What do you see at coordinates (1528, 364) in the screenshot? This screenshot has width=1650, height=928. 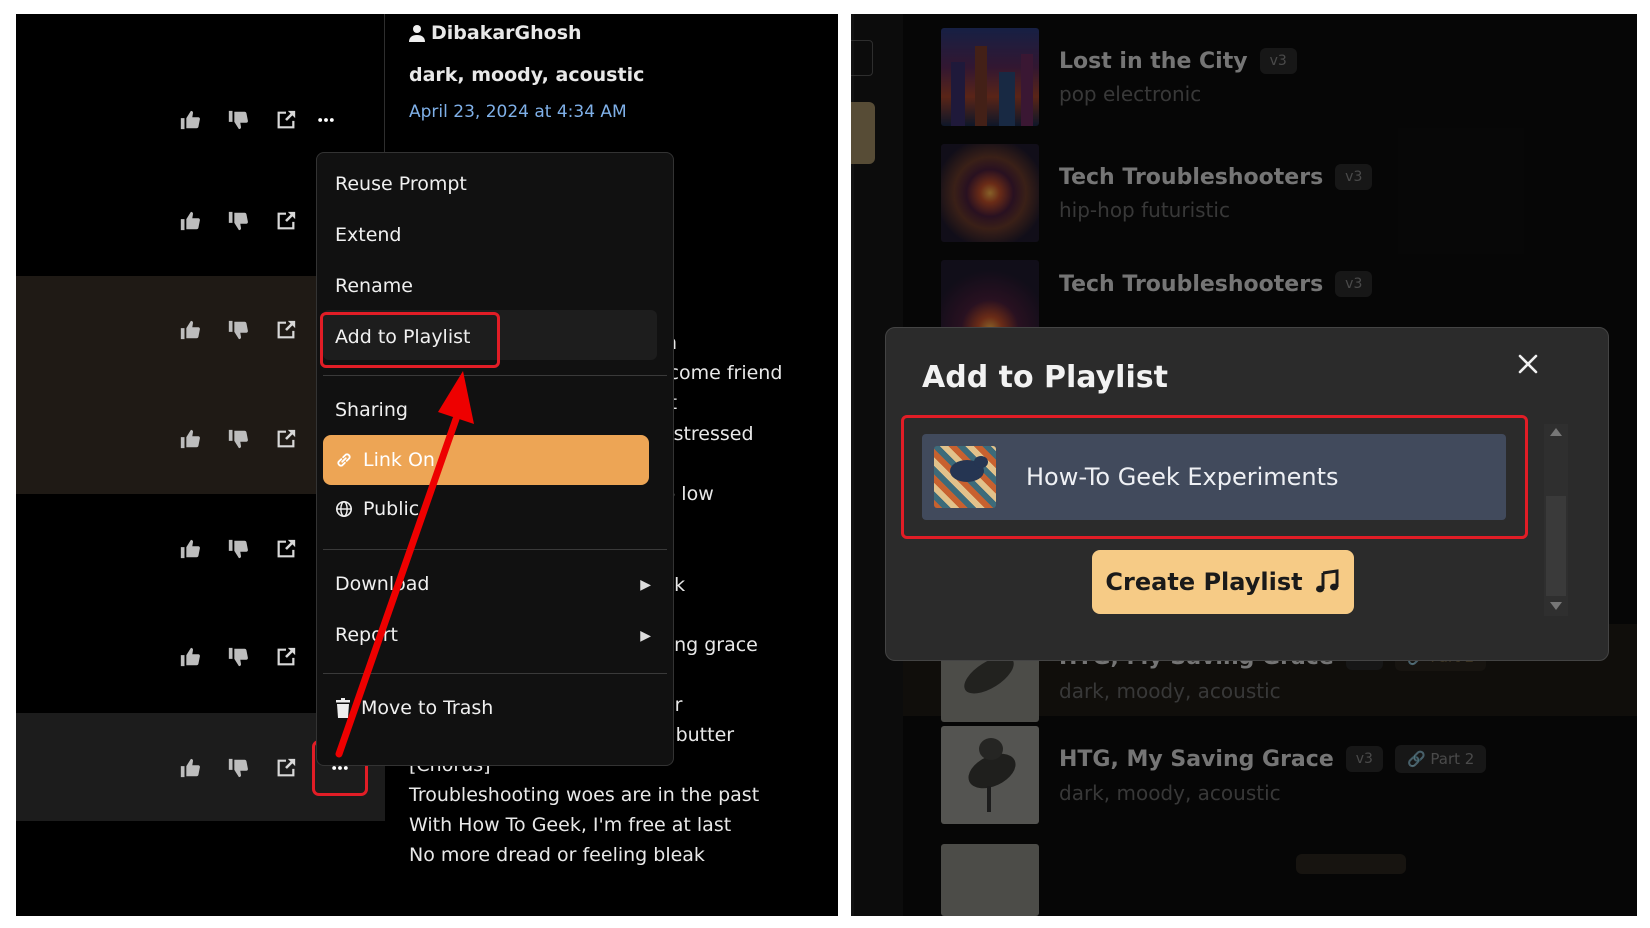 I see `close-icon` at bounding box center [1528, 364].